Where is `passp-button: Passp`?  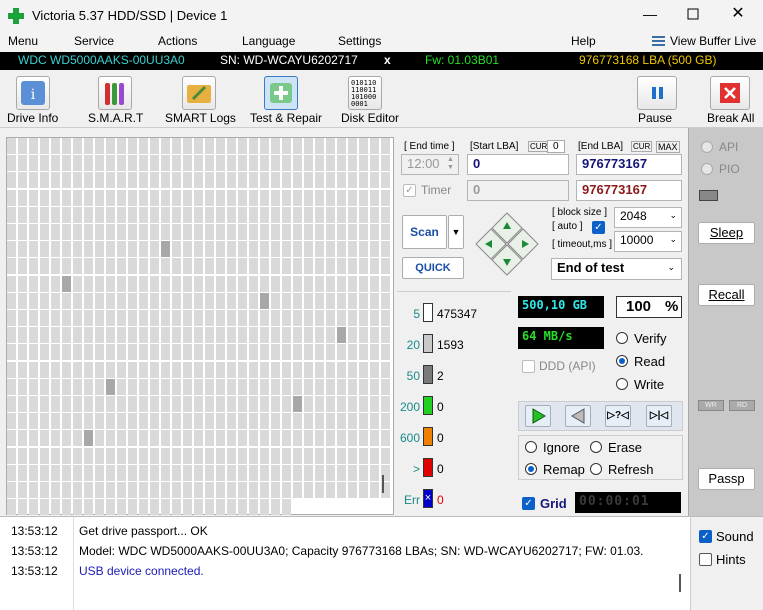
passp-button: Passp is located at coordinates (726, 479).